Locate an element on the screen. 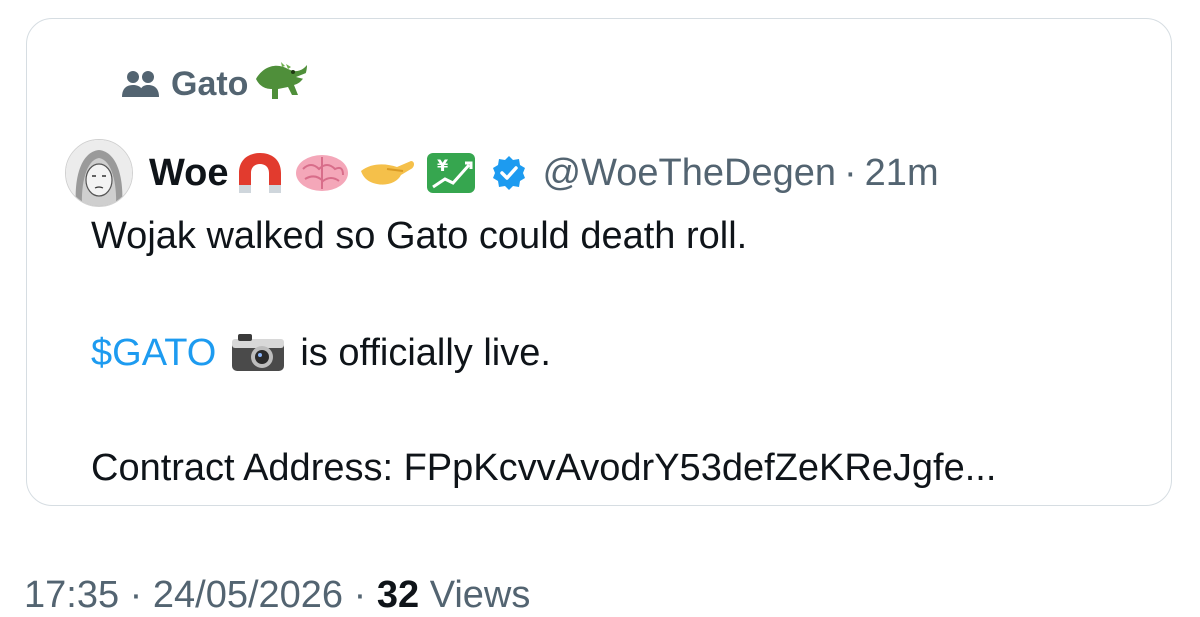 This screenshot has height=617, width=1200. post-time: 21m is located at coordinates (902, 173).